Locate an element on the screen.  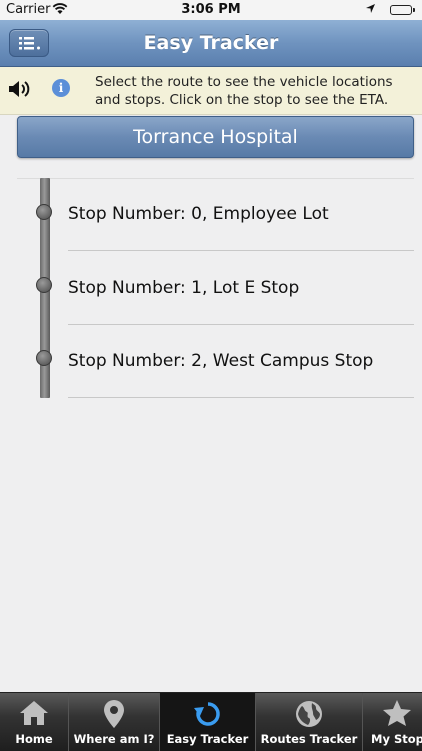
status-bar: Carrier 3:06 PM is located at coordinates (211, 10).